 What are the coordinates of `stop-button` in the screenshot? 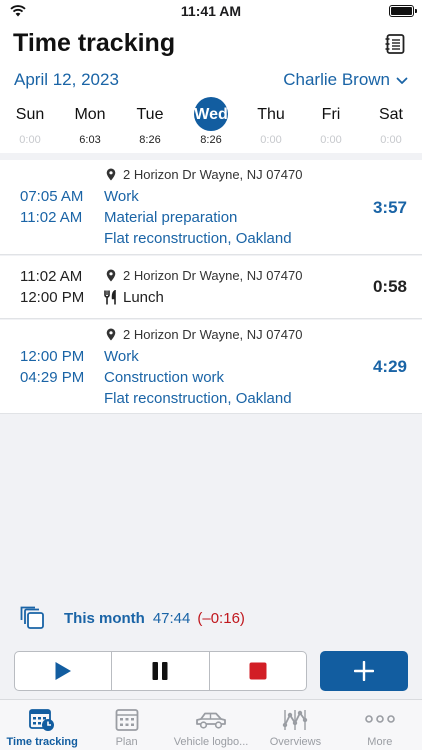 It's located at (258, 671).